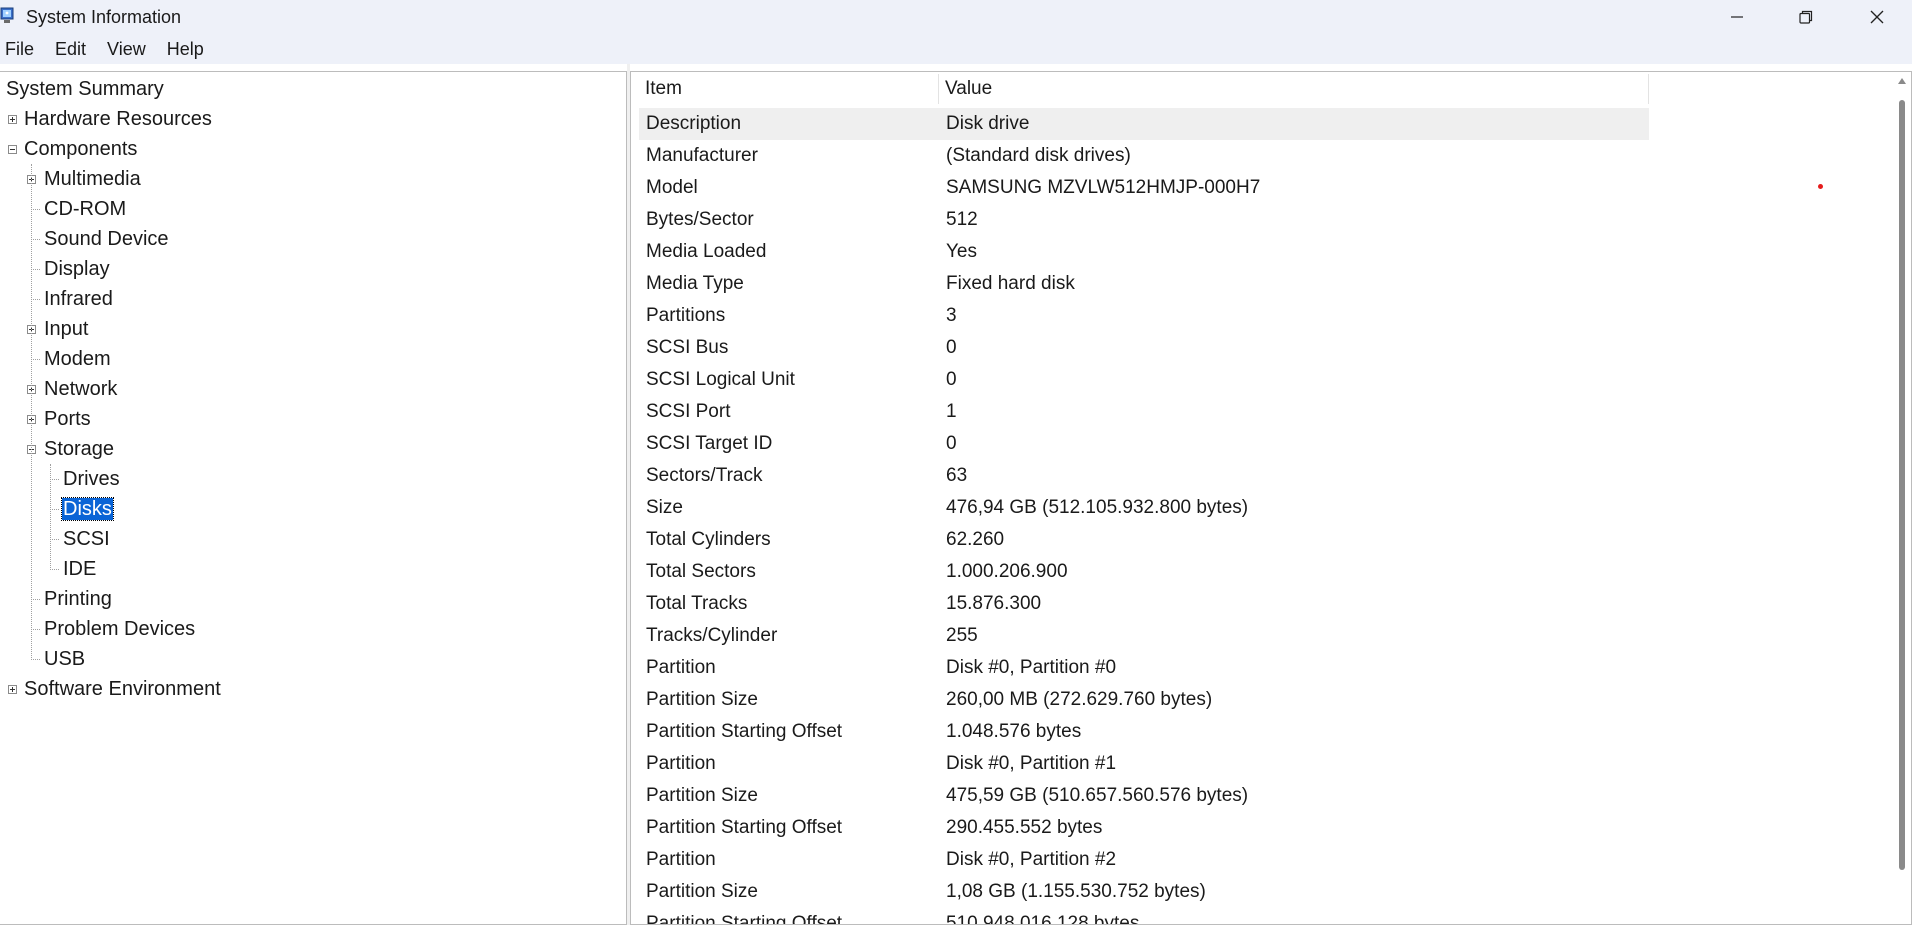 This screenshot has width=1912, height=925. What do you see at coordinates (951, 379) in the screenshot?
I see `value-cell: 0` at bounding box center [951, 379].